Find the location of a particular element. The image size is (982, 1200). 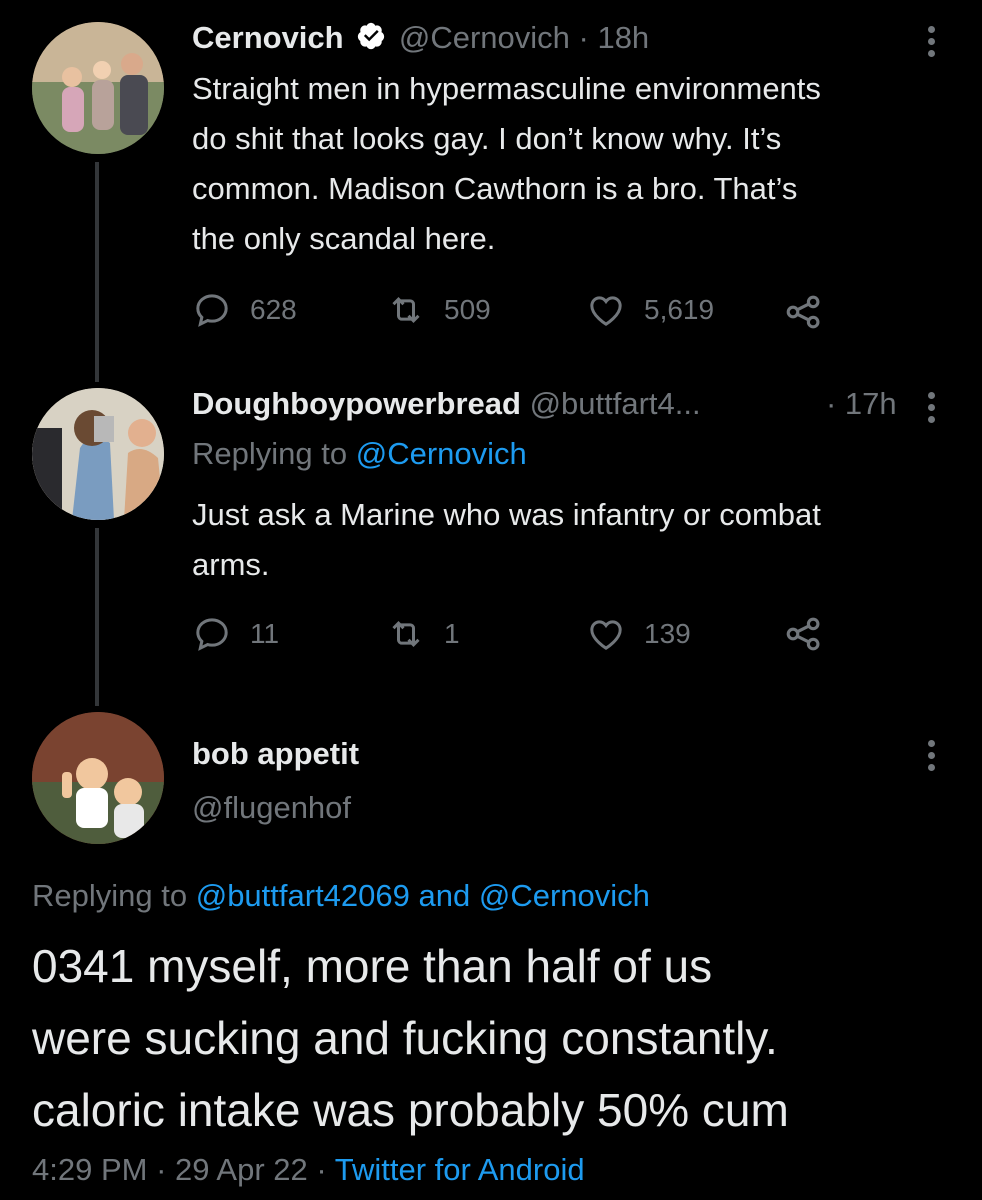

avatar-cernovich is located at coordinates (98, 88).